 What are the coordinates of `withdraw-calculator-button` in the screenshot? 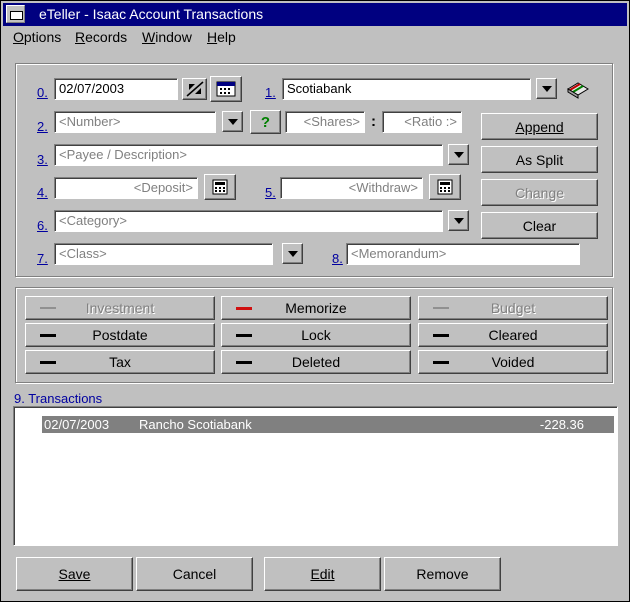 It's located at (445, 187).